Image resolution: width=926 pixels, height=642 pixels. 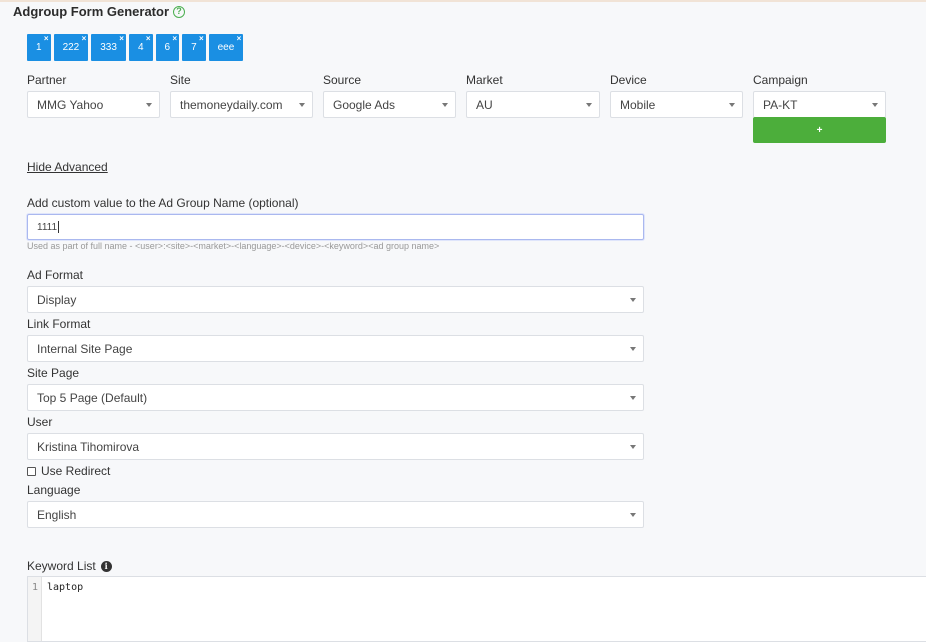 I want to click on partner-select: MMG Yahoo, so click(x=93, y=104).